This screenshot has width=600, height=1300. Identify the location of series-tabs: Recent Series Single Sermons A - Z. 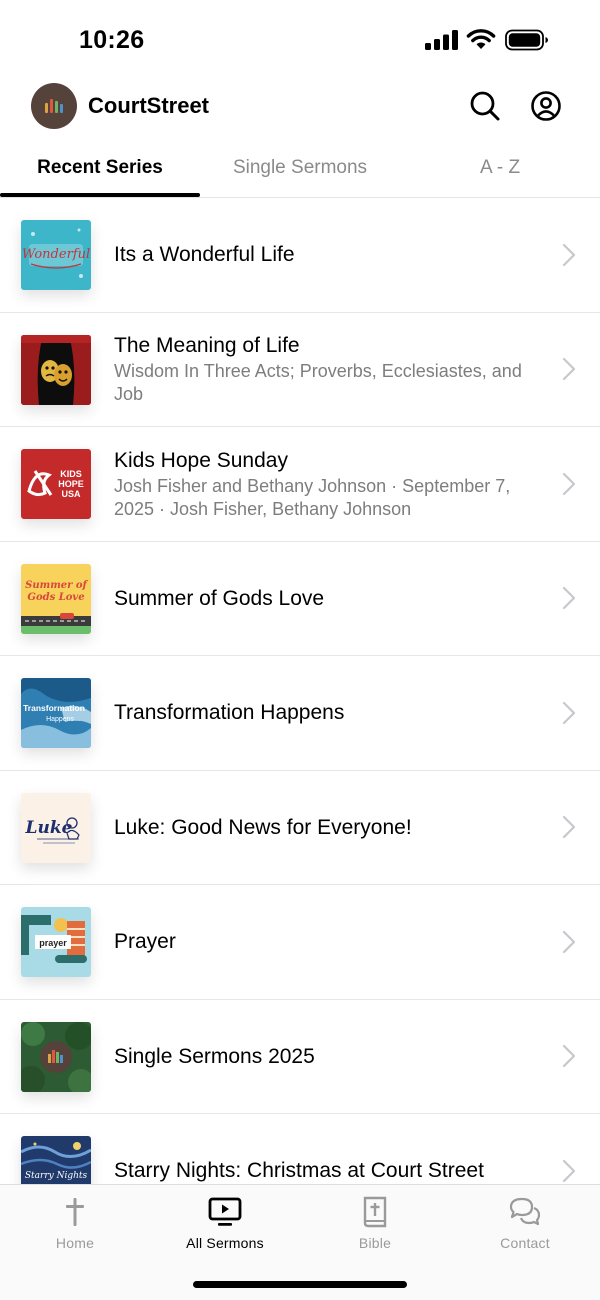
(300, 171).